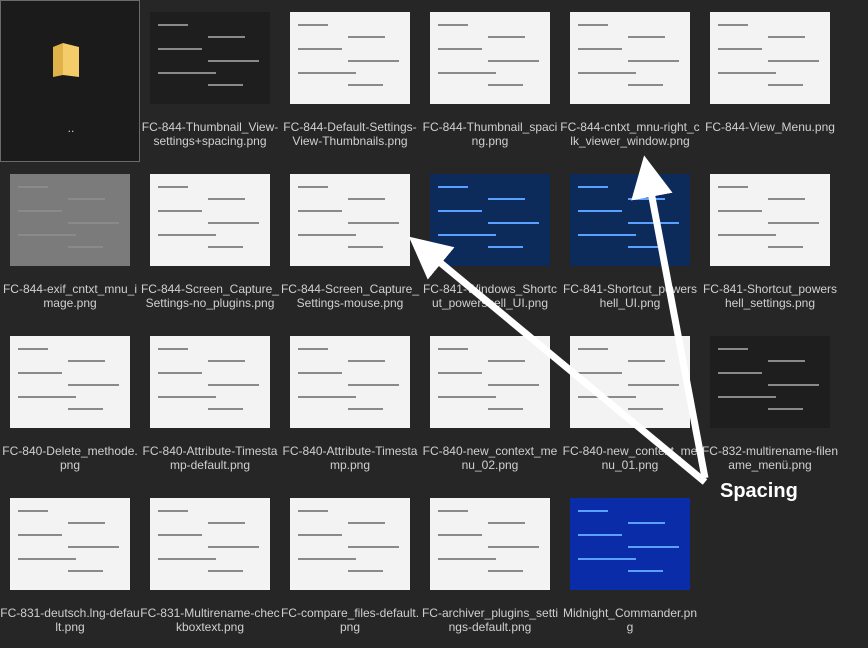  What do you see at coordinates (759, 491) in the screenshot?
I see `spacing-annotation-label: Spacing` at bounding box center [759, 491].